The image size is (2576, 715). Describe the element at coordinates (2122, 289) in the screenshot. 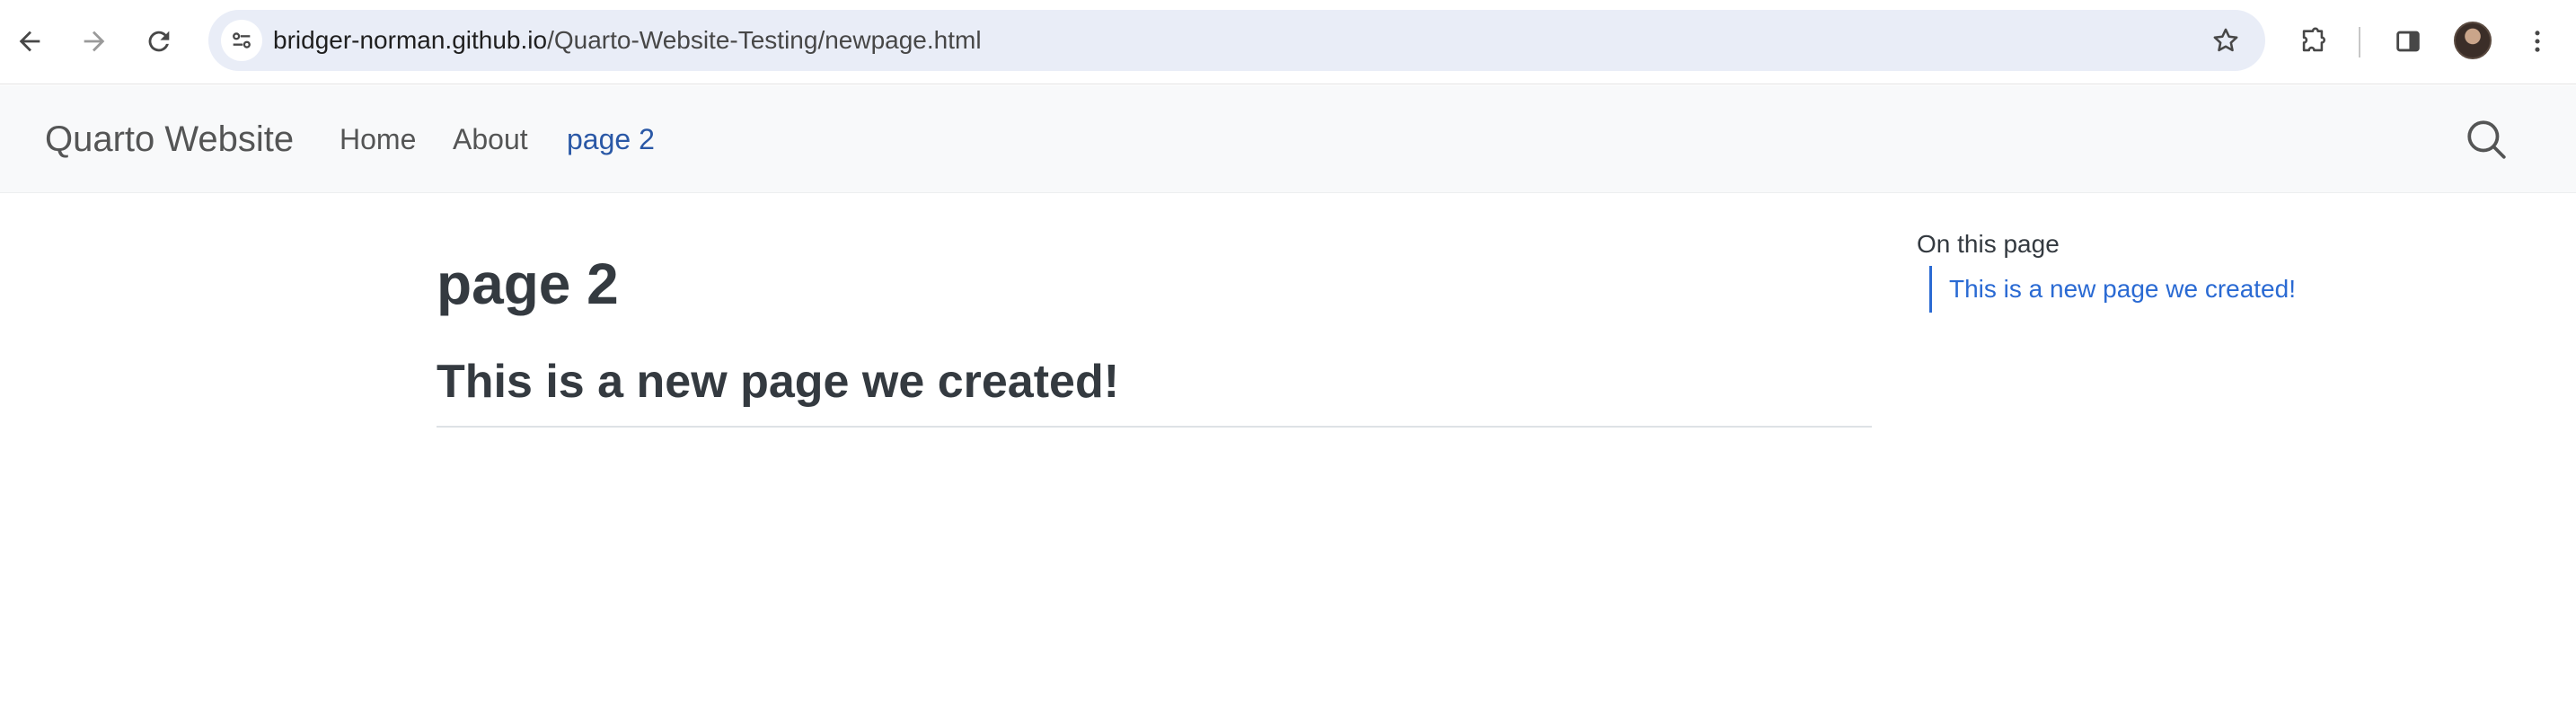

I see `toc-link-new-page: This is a new page we created!` at that location.